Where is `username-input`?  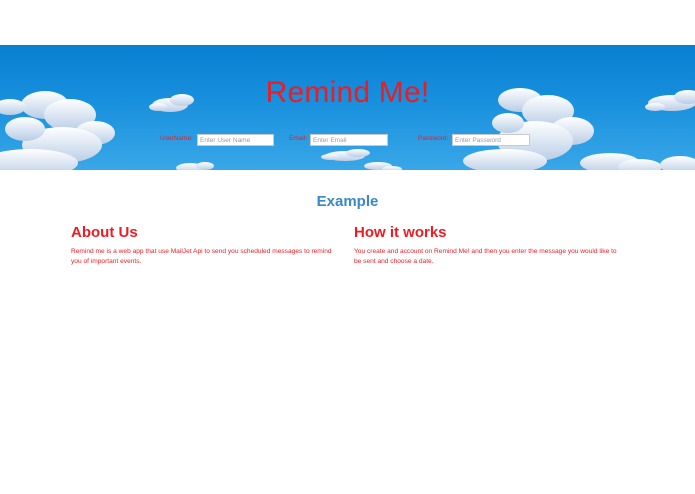
username-input is located at coordinates (235, 140).